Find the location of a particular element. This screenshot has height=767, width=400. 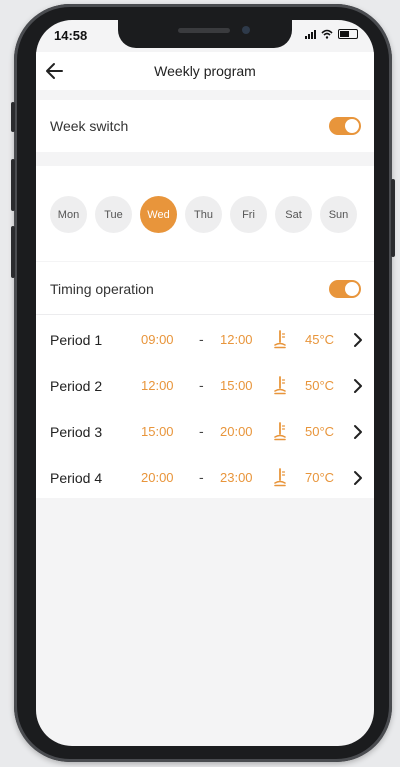

period-temperature: 70°C is located at coordinates (319, 477).